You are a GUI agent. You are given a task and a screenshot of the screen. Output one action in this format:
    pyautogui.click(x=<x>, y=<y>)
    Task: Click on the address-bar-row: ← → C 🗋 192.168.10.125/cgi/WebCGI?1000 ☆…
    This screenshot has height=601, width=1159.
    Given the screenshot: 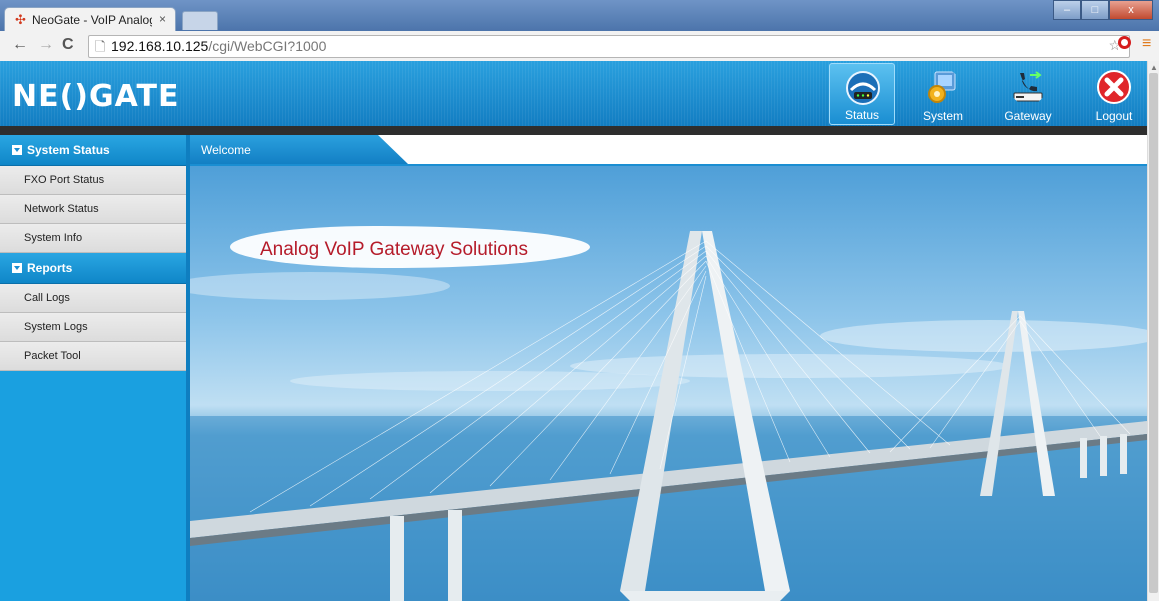 What is the action you would take?
    pyautogui.click(x=579, y=46)
    